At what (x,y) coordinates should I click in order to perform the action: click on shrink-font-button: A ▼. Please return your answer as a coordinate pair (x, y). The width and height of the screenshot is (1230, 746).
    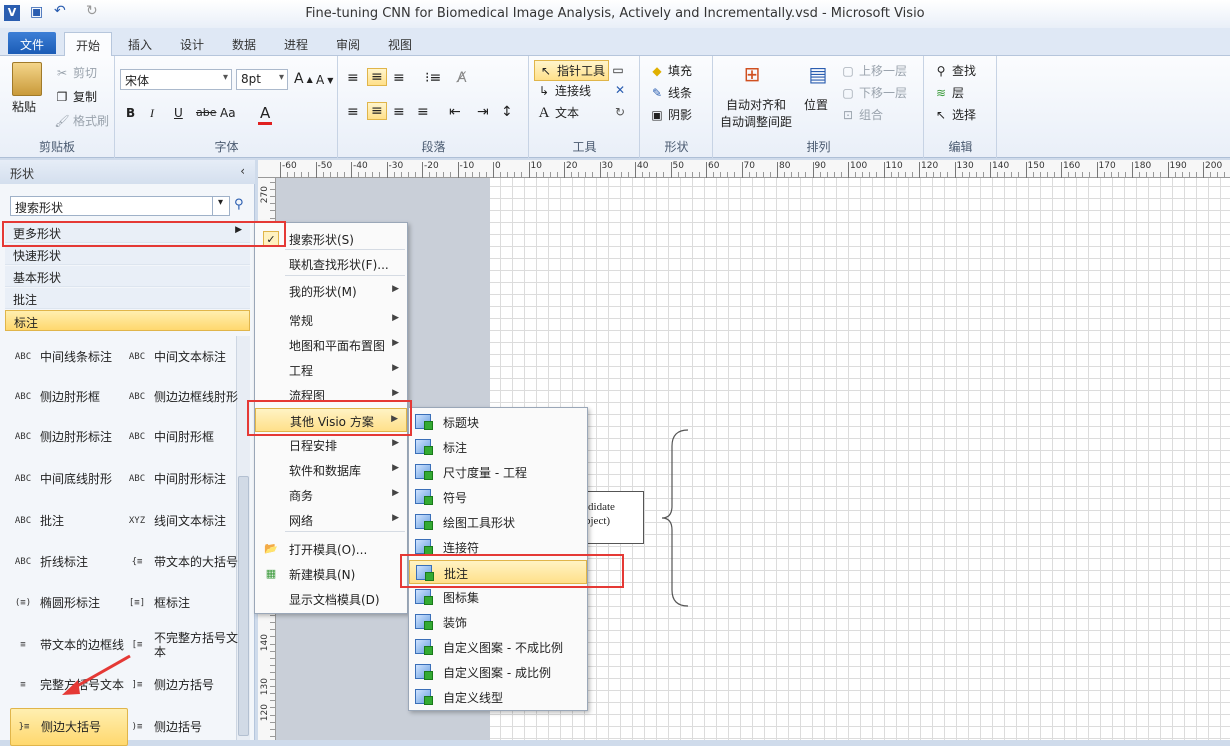
    Looking at the image, I should click on (324, 80).